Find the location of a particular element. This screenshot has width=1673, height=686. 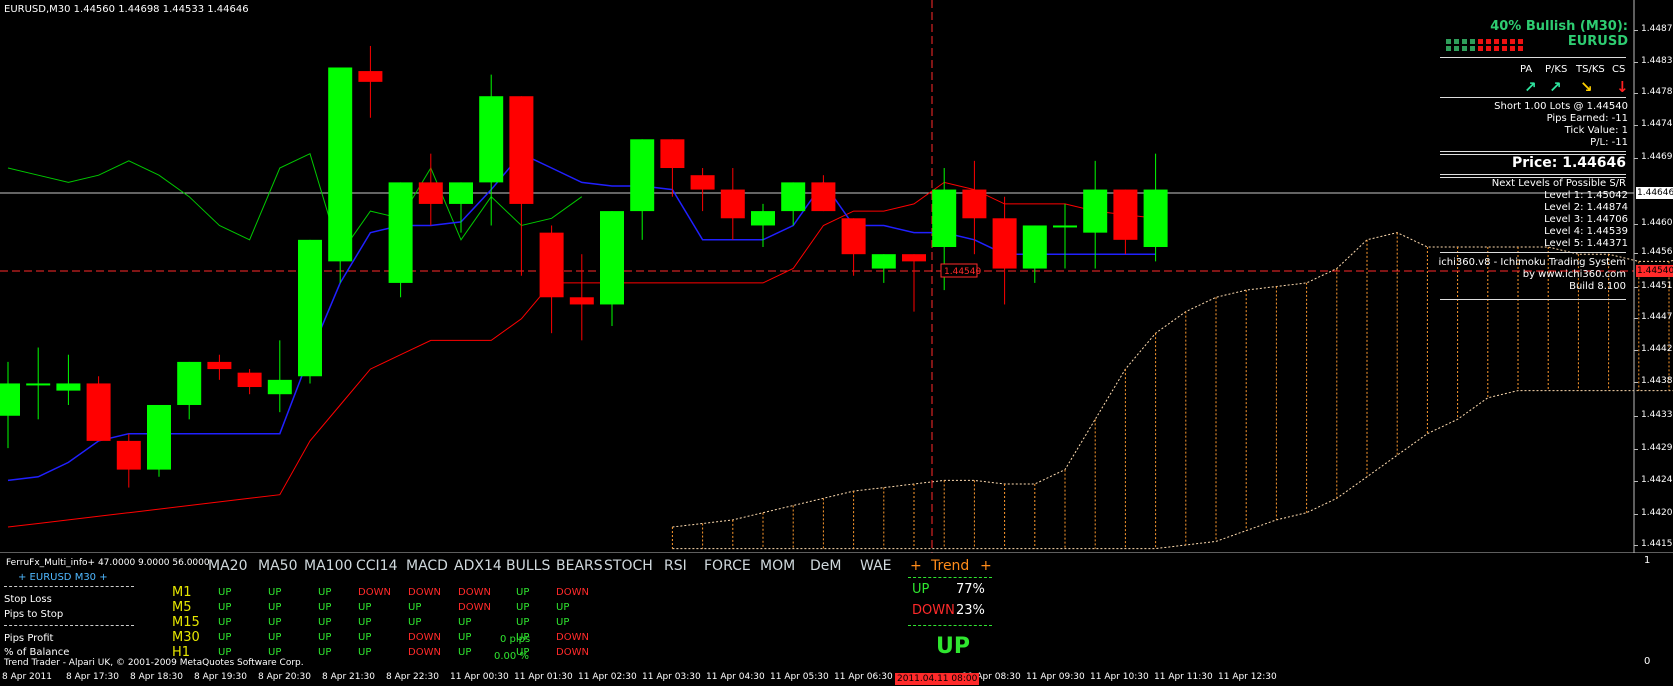

timeframe-label: M5 is located at coordinates (182, 607).